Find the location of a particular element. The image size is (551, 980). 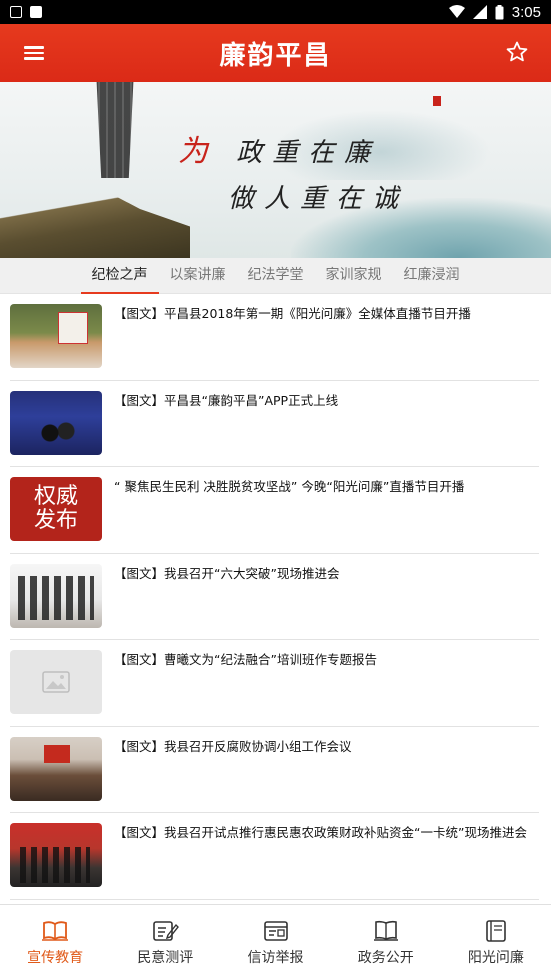

news-title: 【图文】平昌县“廉韵平昌”APP正式上线 is located at coordinates (226, 400).